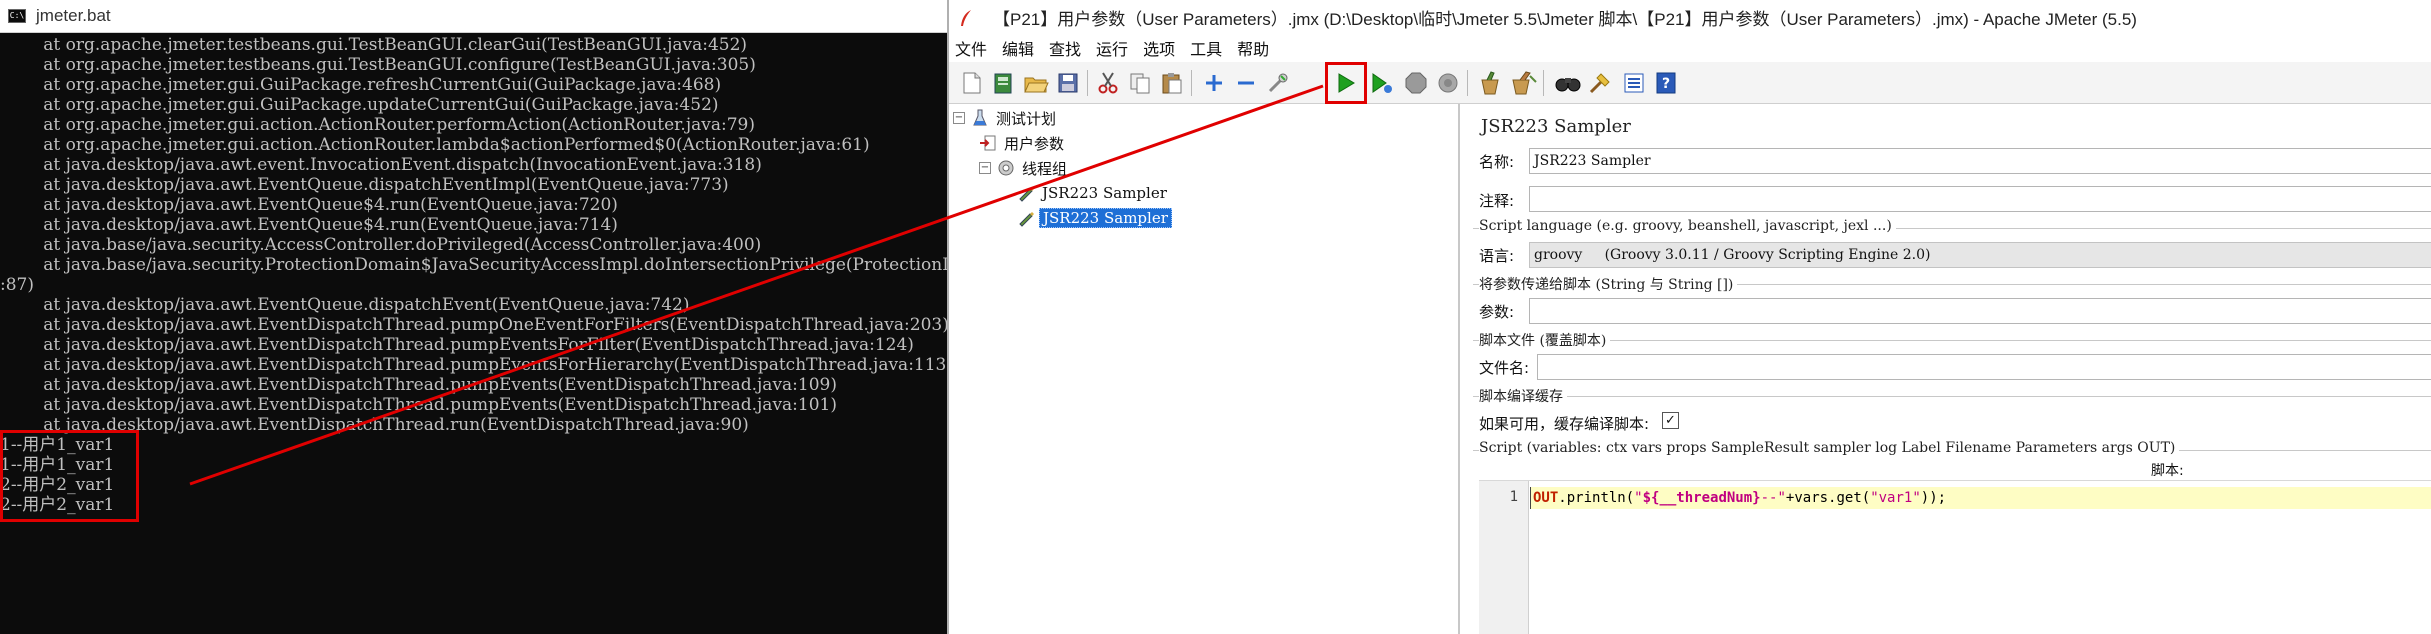 The width and height of the screenshot is (2431, 634). I want to click on tree-node-sampler-2: JSR223 Sampler, so click(1094, 218).